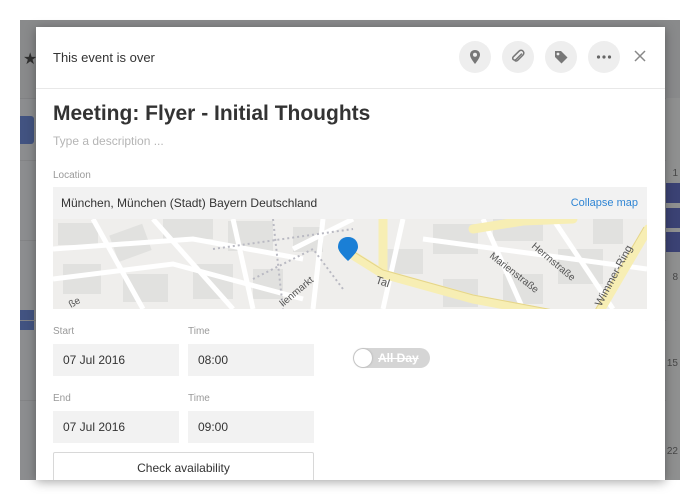  What do you see at coordinates (72, 175) in the screenshot?
I see `location-label: Location` at bounding box center [72, 175].